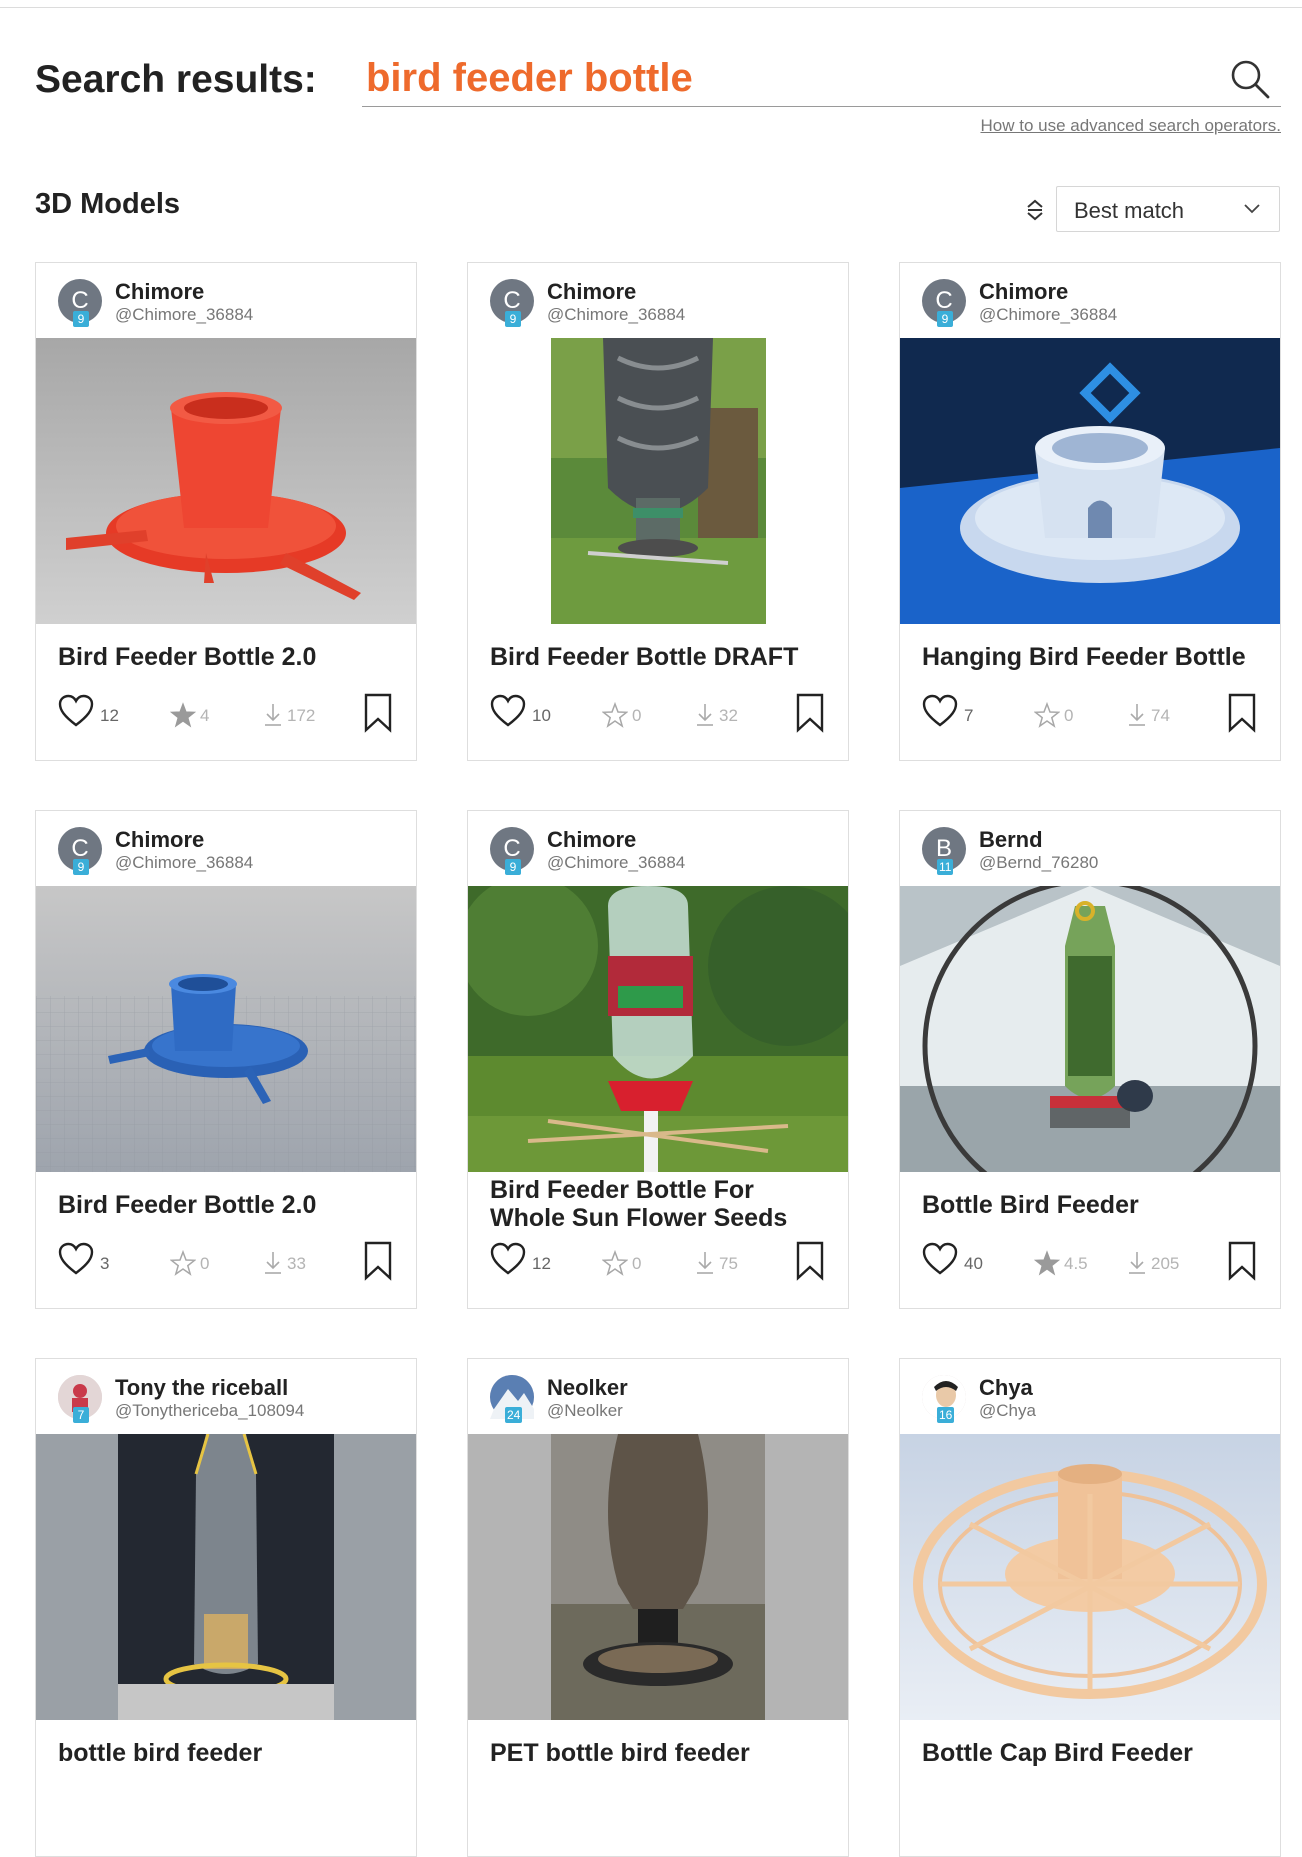 The image size is (1302, 1857). What do you see at coordinates (201, 1388) in the screenshot?
I see `author-name: Tony the riceball` at bounding box center [201, 1388].